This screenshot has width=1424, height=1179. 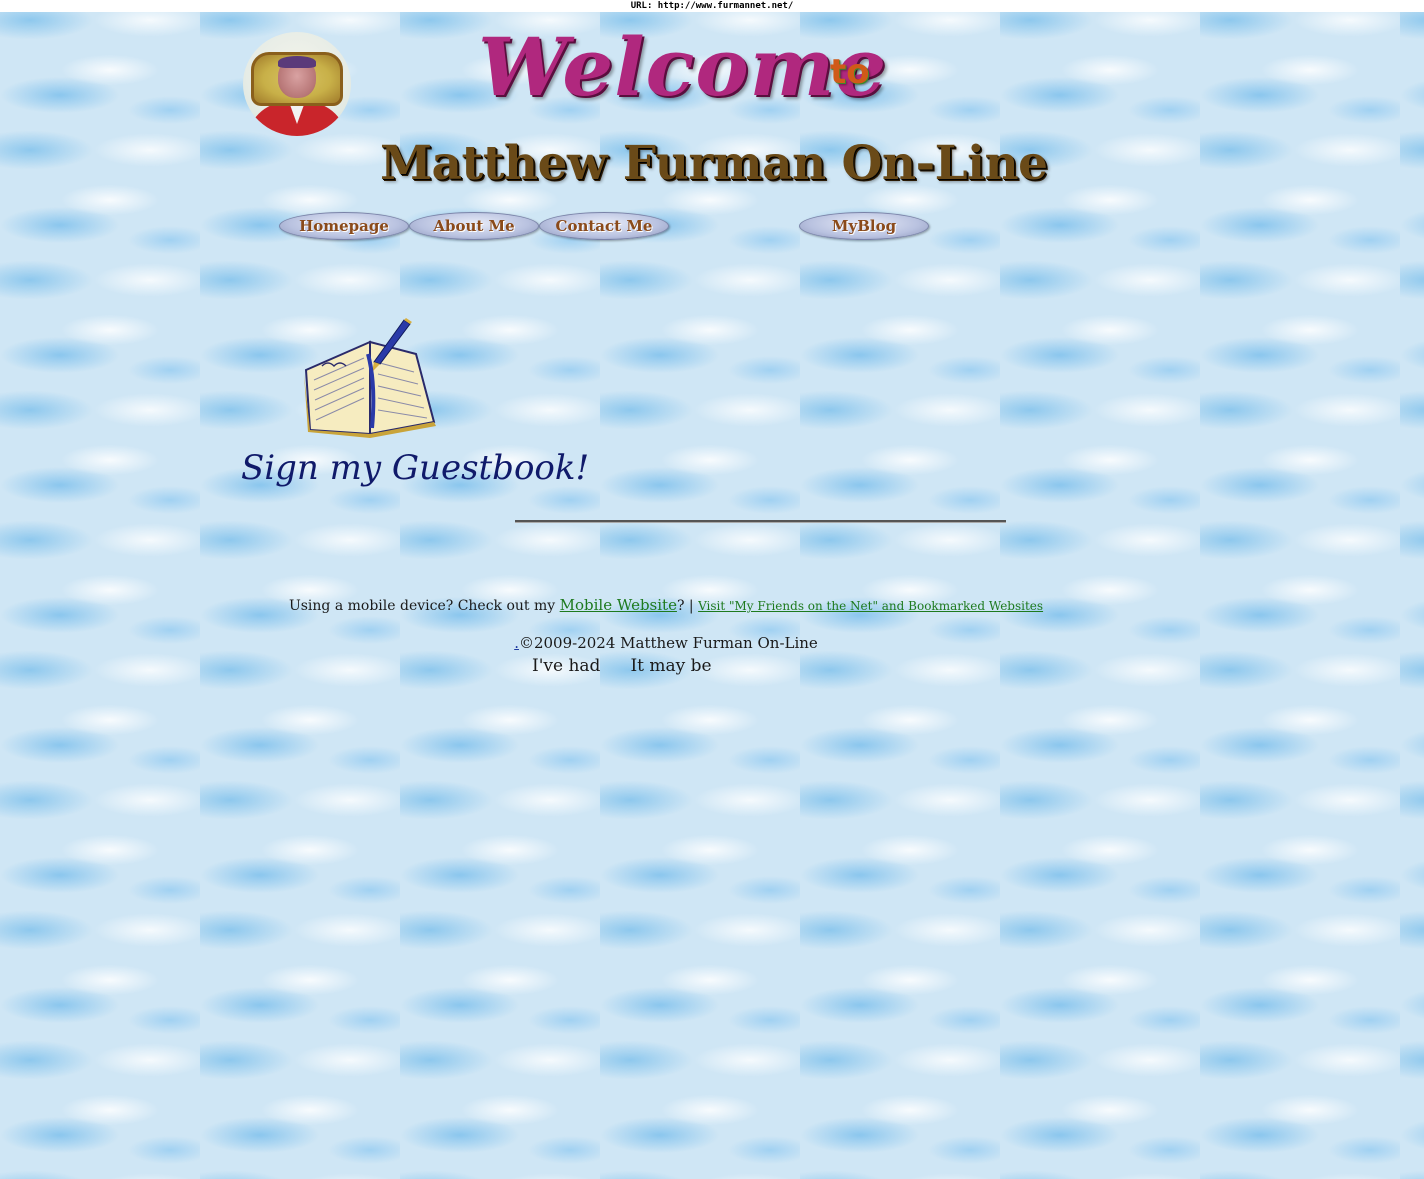 What do you see at coordinates (424, 606) in the screenshot?
I see `mobile-prefix-text: Using a mobile device? Check out my` at bounding box center [424, 606].